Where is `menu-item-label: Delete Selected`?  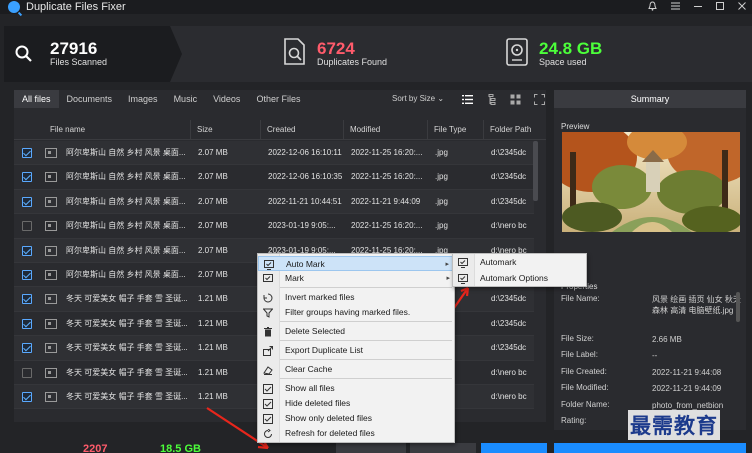 menu-item-label: Delete Selected is located at coordinates (315, 331).